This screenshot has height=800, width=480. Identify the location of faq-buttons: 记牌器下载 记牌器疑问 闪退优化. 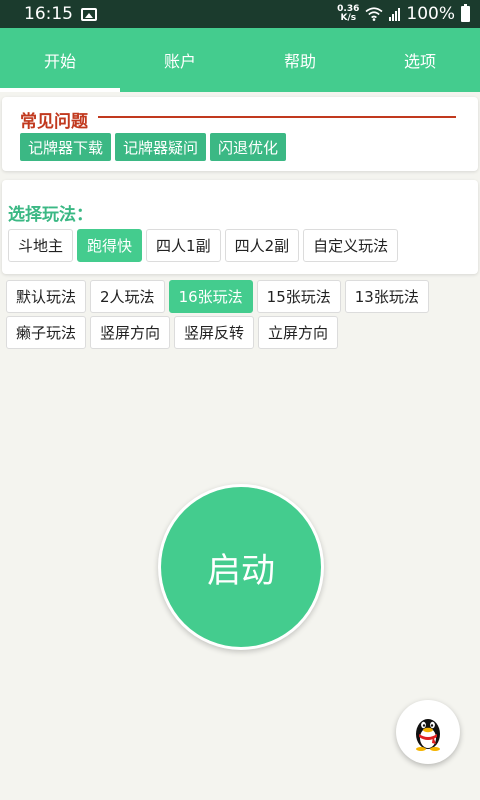
(153, 147).